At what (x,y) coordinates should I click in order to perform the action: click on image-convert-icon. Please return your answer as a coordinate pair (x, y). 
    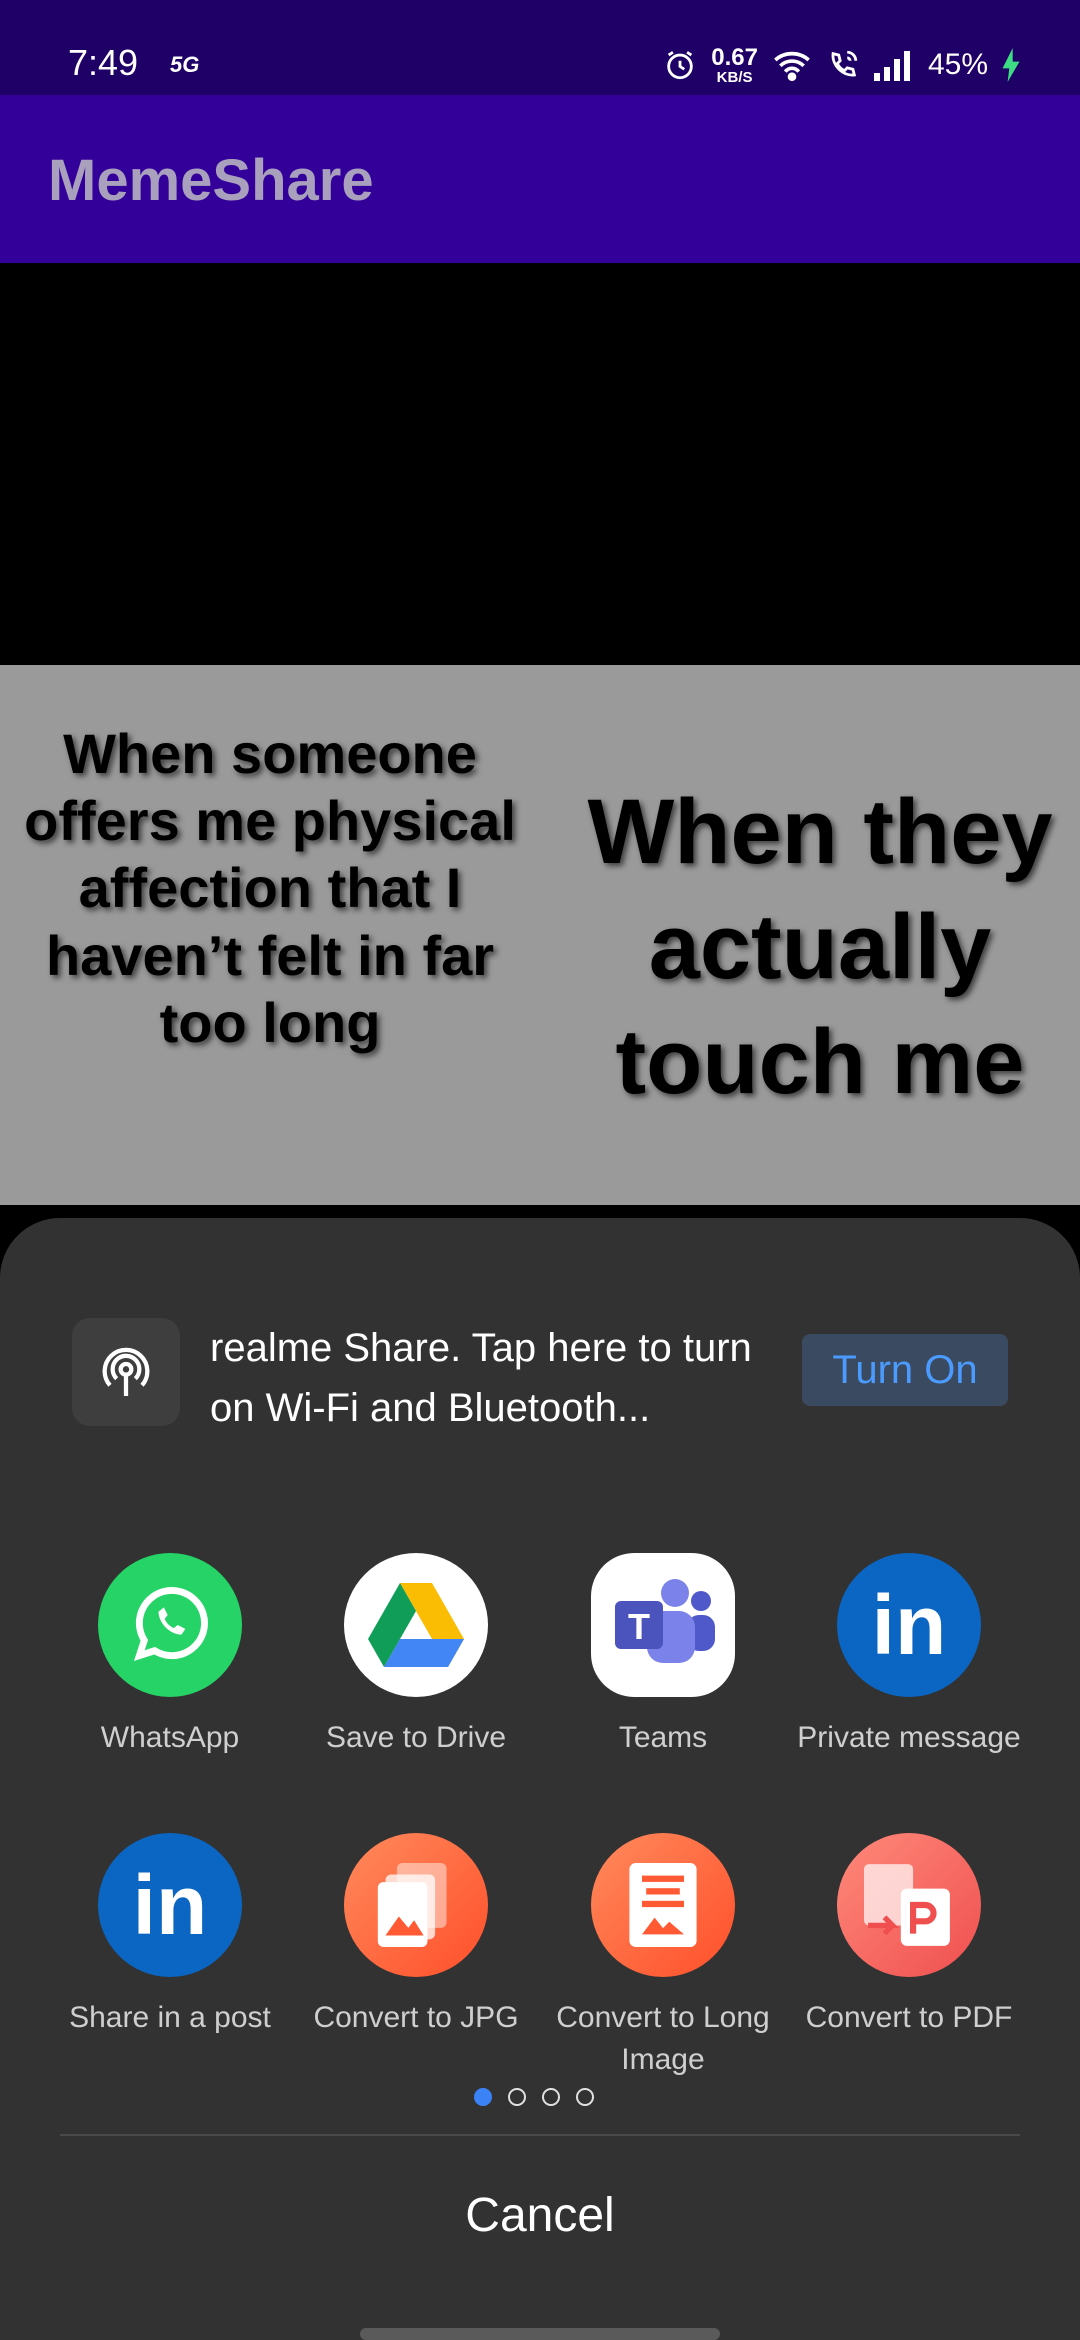
    Looking at the image, I should click on (416, 1905).